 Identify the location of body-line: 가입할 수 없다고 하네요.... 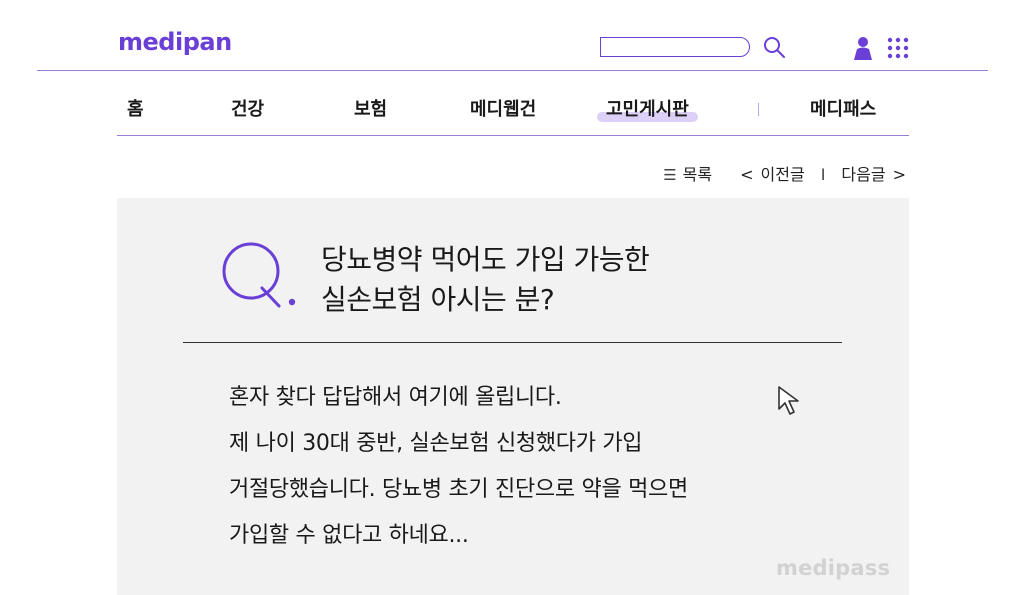
(349, 535).